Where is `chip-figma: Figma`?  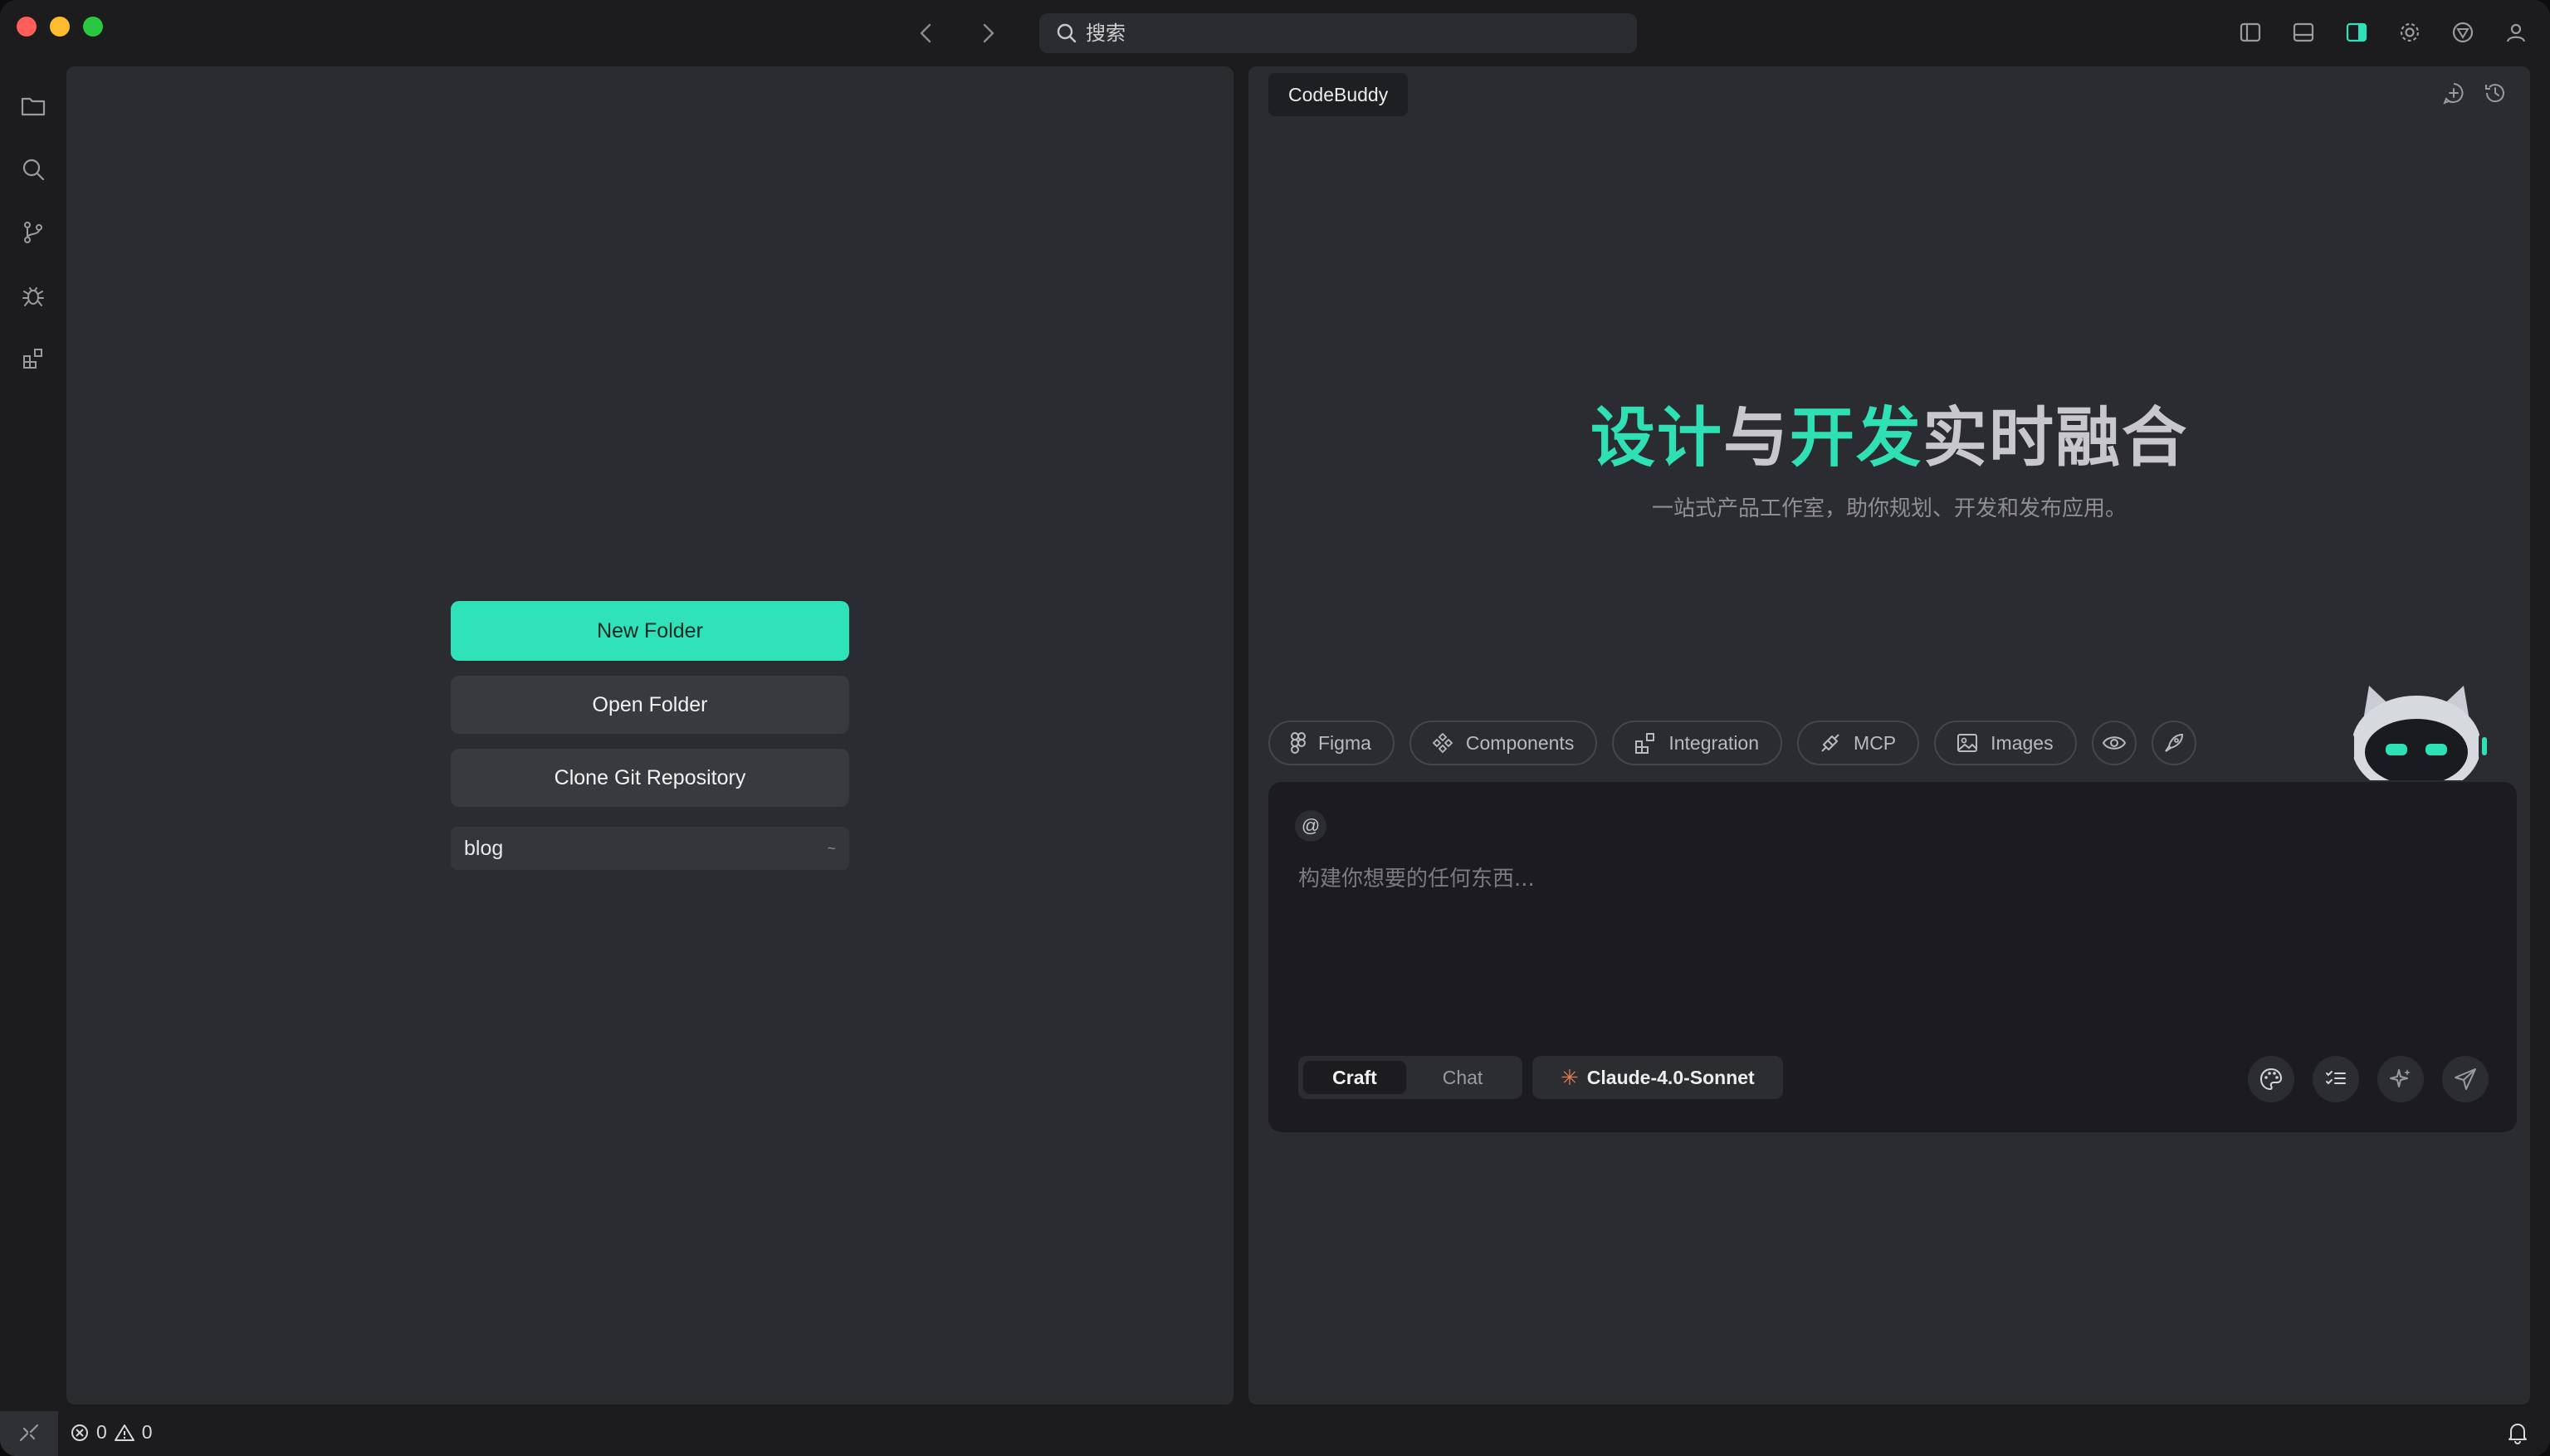 chip-figma: Figma is located at coordinates (1331, 743).